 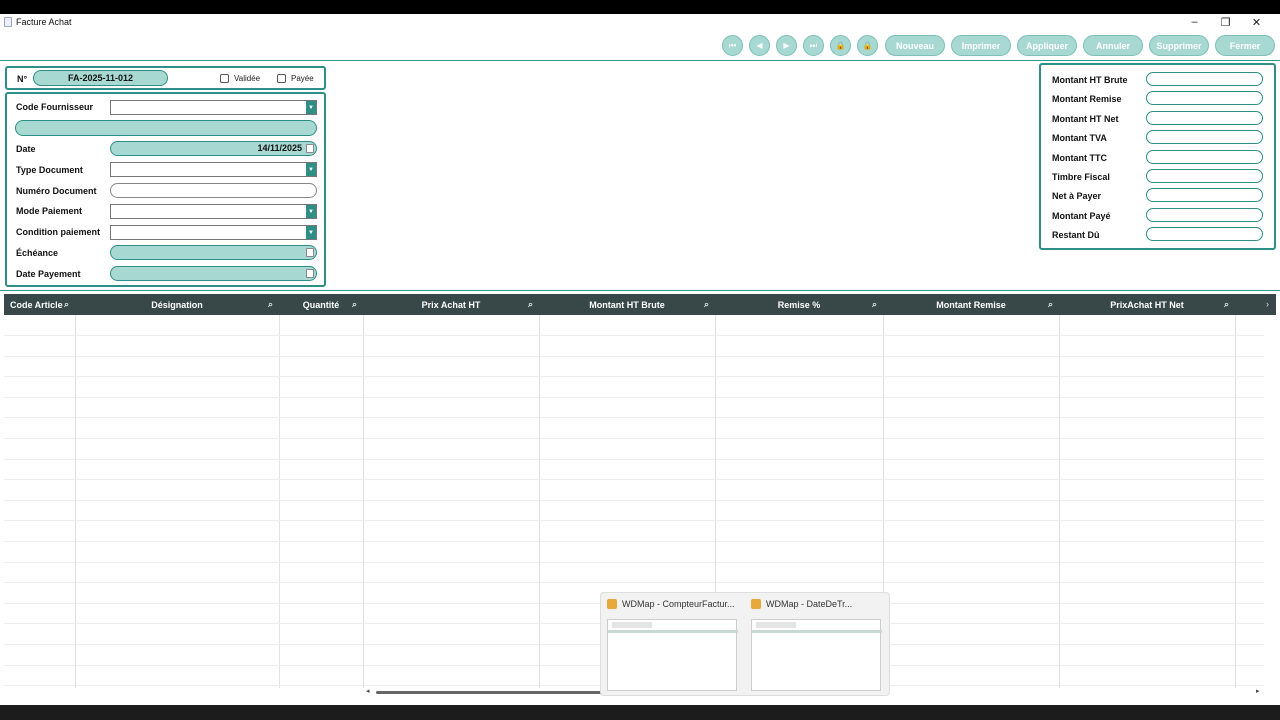 What do you see at coordinates (732, 45) in the screenshot?
I see `first-record-button: ⏮` at bounding box center [732, 45].